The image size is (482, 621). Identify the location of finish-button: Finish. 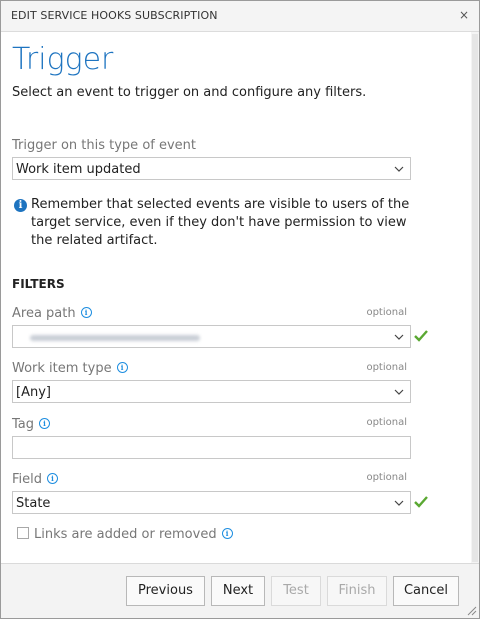
(357, 591).